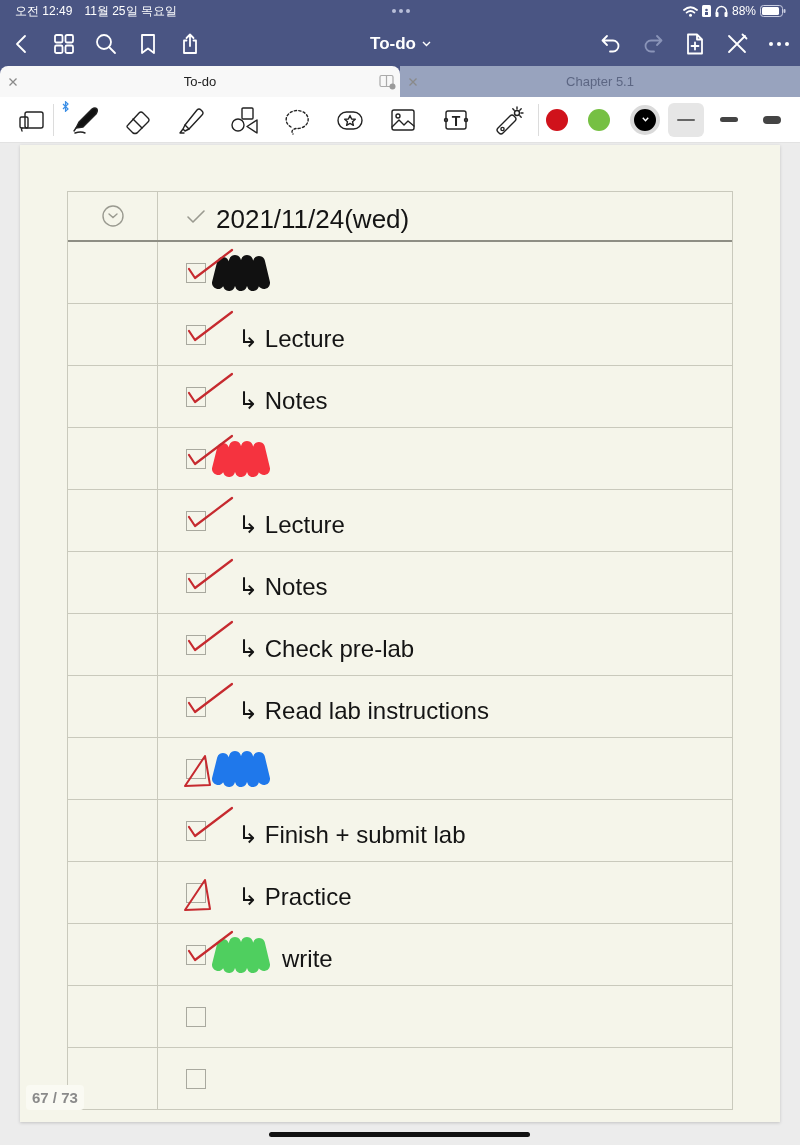 The height and width of the screenshot is (1145, 800). Describe the element at coordinates (706, 11) in the screenshot. I see `screen-lock-icon` at that location.